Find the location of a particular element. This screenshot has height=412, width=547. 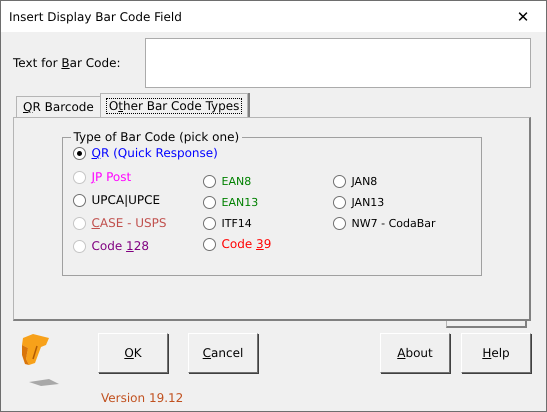

group-title: Type of Bar Code (pick one) is located at coordinates (156, 137).